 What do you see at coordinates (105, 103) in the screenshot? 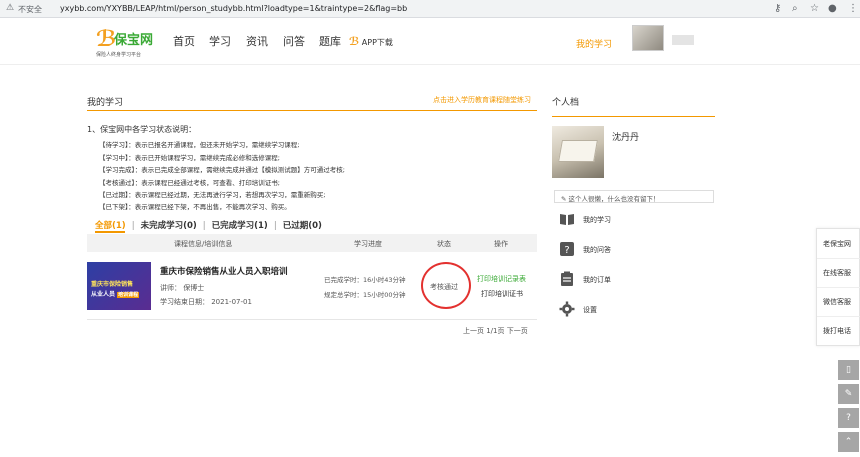
I see `page-title: 我的学习` at bounding box center [105, 103].